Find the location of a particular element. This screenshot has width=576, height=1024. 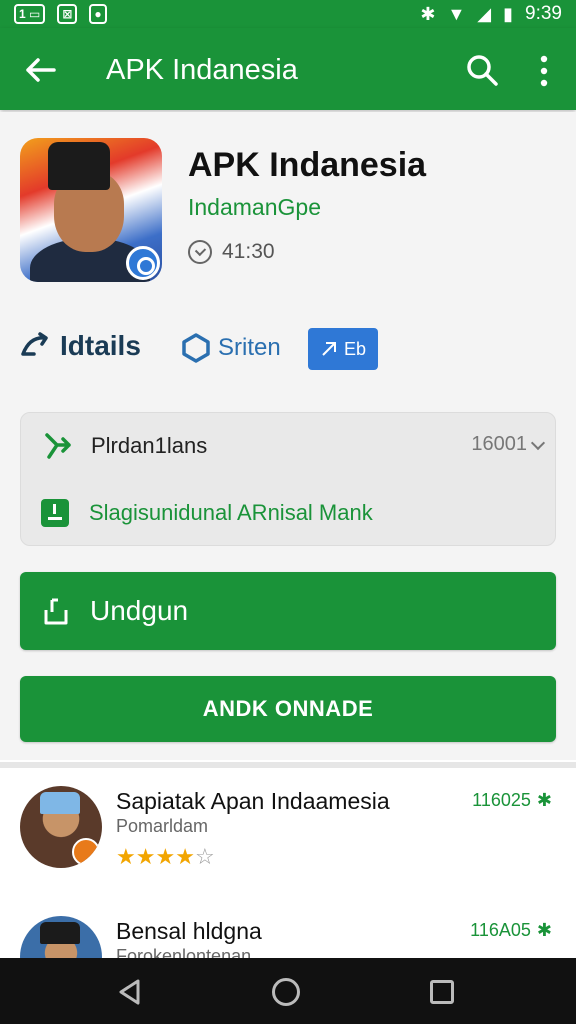

app-bar: APK Indanesia is located at coordinates (288, 69).